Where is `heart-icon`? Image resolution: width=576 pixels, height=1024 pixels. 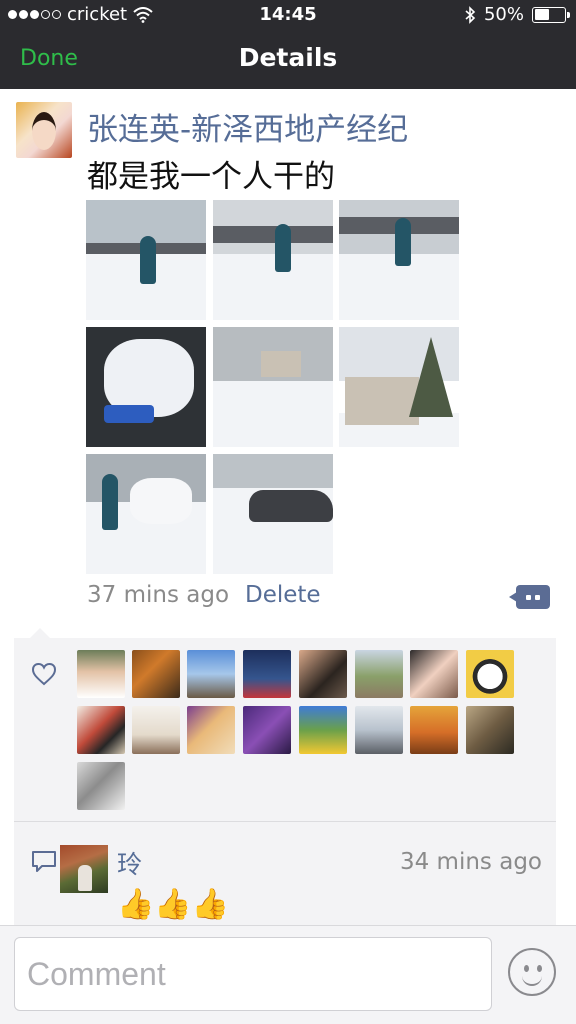
heart-icon is located at coordinates (44, 674).